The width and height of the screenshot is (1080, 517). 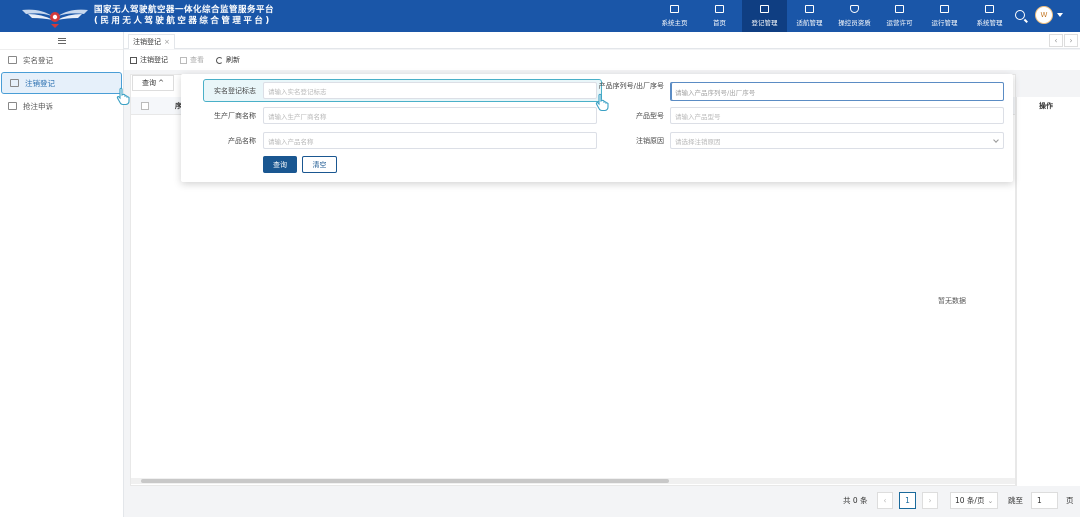 I want to click on clipboard-icon, so click(x=944, y=9).